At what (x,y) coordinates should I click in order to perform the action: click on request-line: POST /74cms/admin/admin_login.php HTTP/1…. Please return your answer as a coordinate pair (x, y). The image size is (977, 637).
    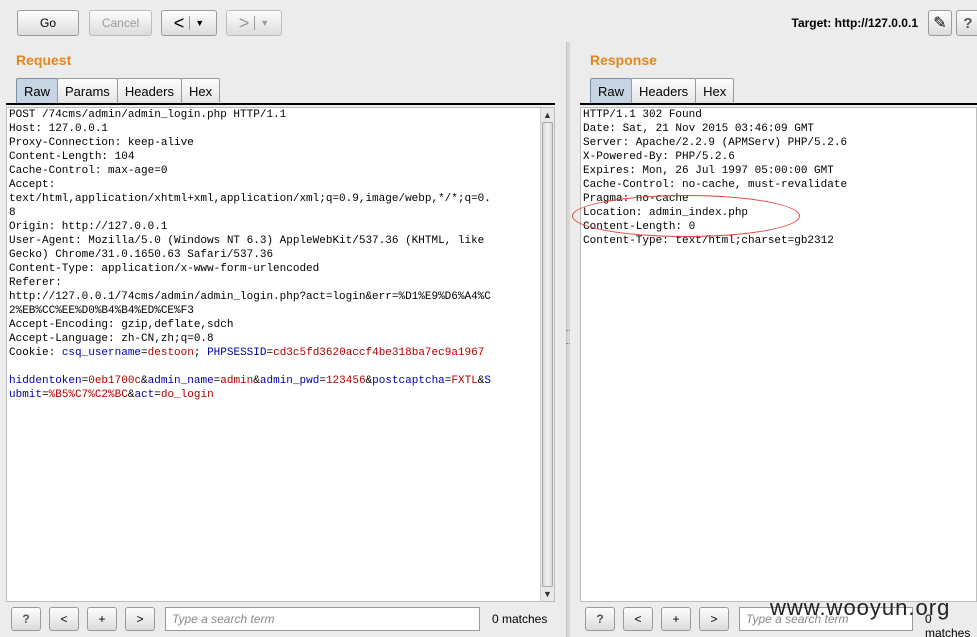
    Looking at the image, I should click on (148, 115).